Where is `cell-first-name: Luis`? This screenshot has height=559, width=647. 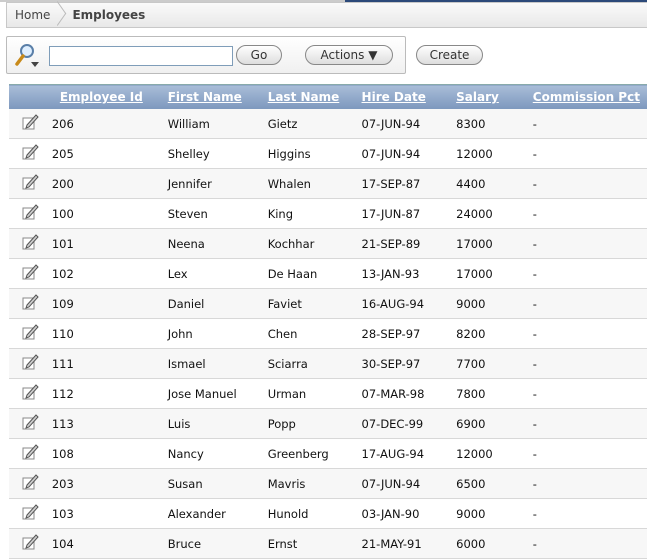 cell-first-name: Luis is located at coordinates (209, 423).